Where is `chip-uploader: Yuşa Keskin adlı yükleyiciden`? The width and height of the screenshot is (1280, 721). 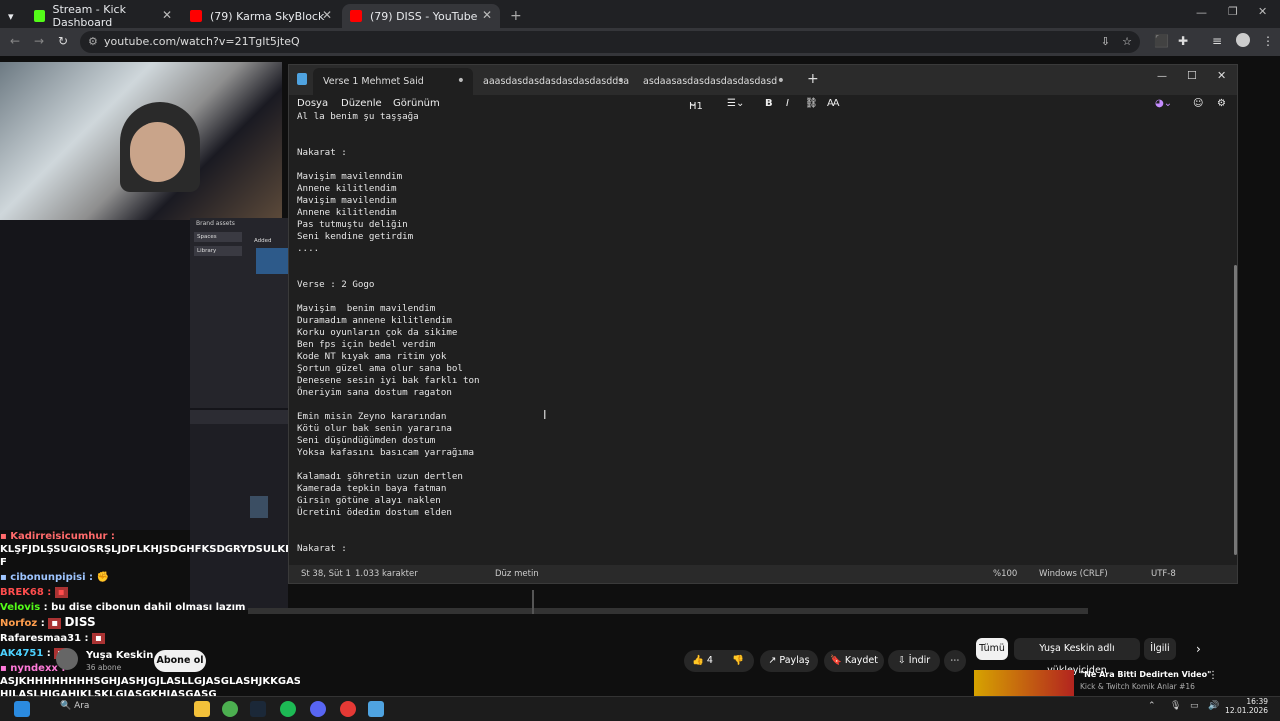
chip-uploader: Yuşa Keskin adlı yükleyiciden is located at coordinates (1077, 657).